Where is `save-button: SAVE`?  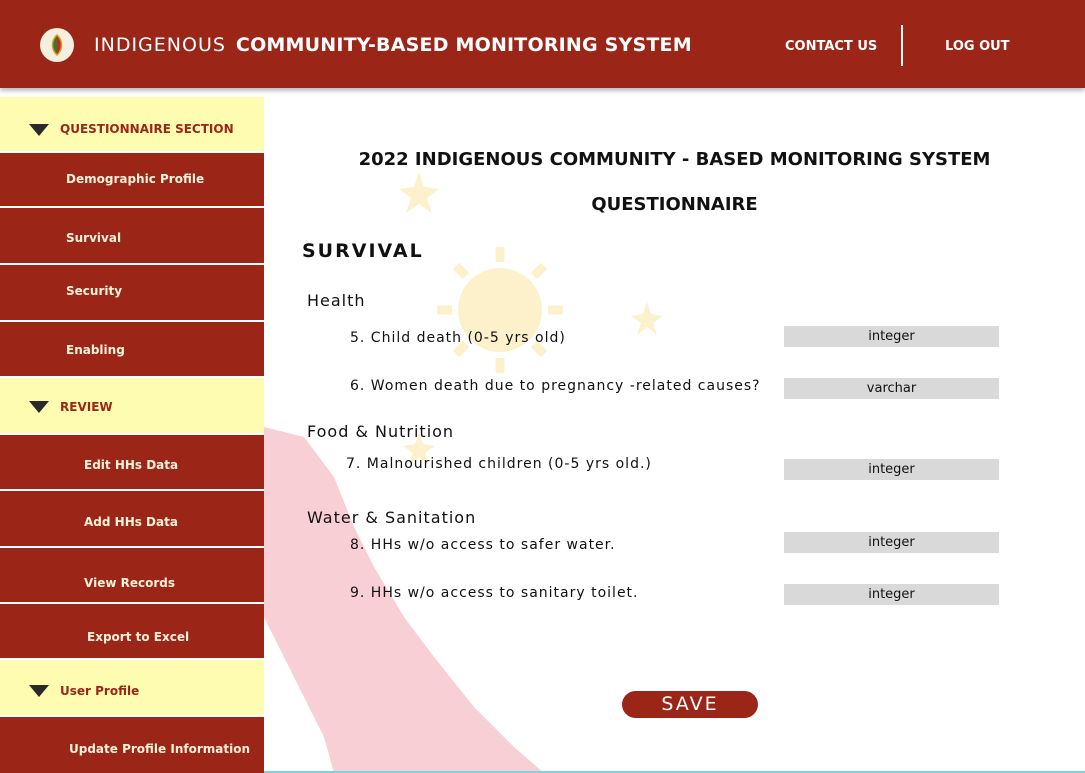 save-button: SAVE is located at coordinates (690, 704).